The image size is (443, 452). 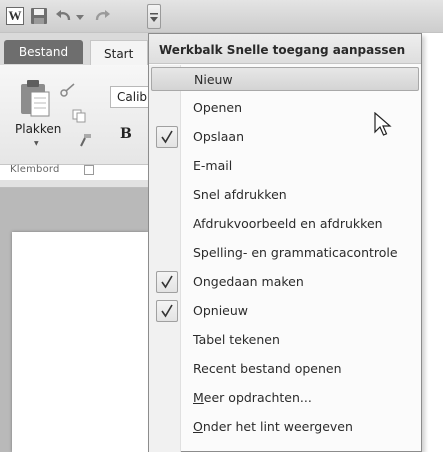 I want to click on paste-dropdown-icon: ▼, so click(x=36, y=143).